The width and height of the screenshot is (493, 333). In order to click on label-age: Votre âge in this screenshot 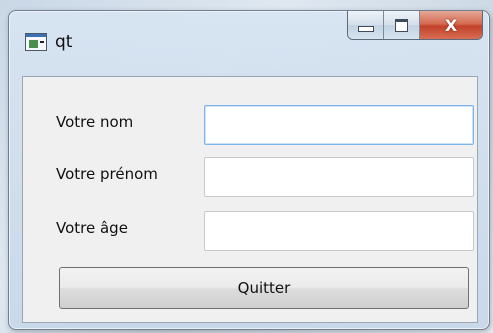, I will do `click(92, 228)`.